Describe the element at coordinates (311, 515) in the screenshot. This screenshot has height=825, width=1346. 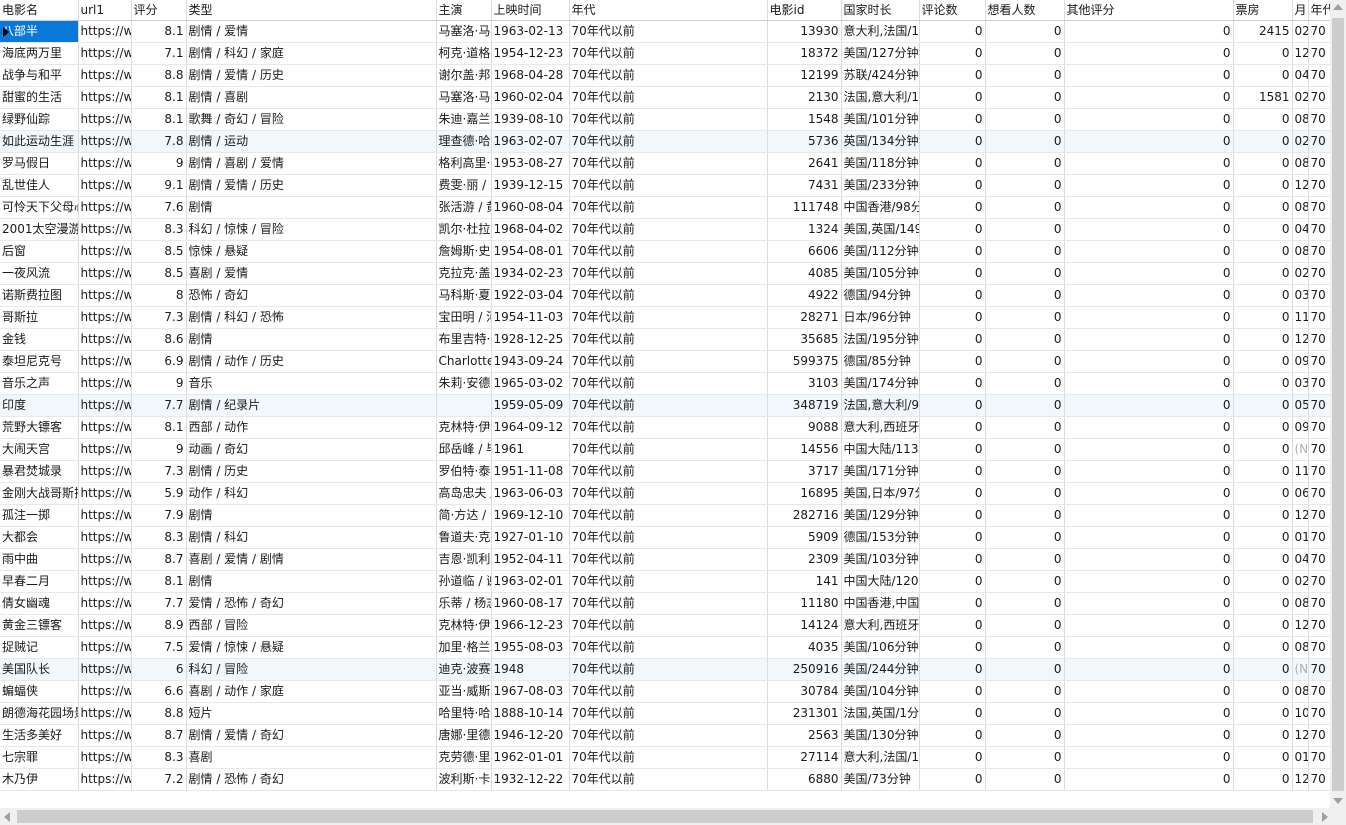
I see `cell-genre: 剧情` at that location.